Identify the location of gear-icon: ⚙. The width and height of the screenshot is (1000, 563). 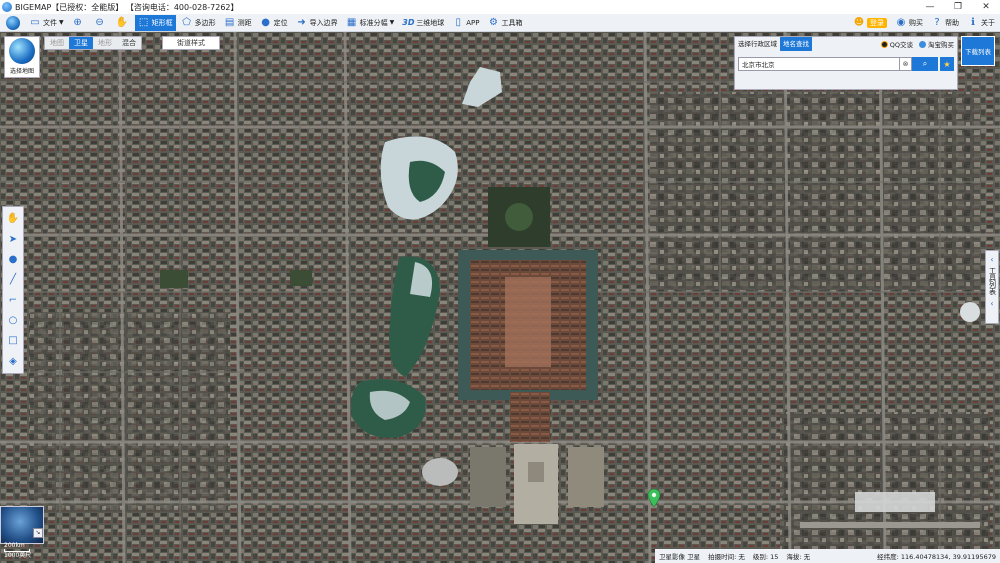
(493, 22).